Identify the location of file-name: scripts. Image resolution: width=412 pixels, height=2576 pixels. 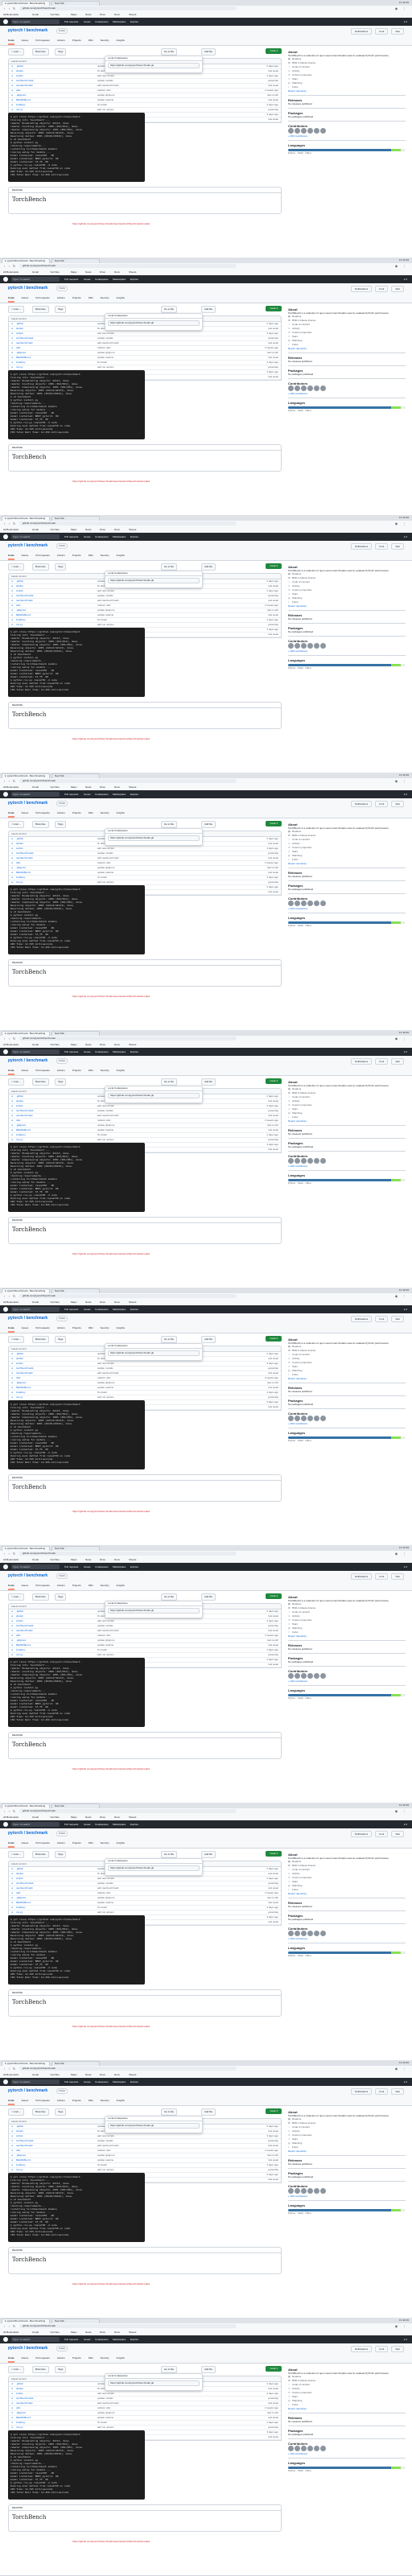
(19, 2136).